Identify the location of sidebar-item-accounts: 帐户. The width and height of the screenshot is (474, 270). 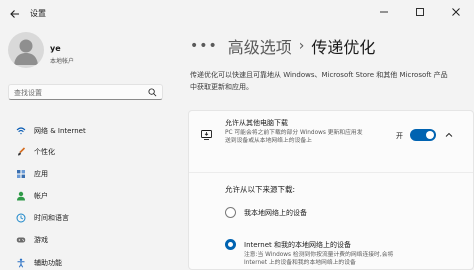
(88, 196).